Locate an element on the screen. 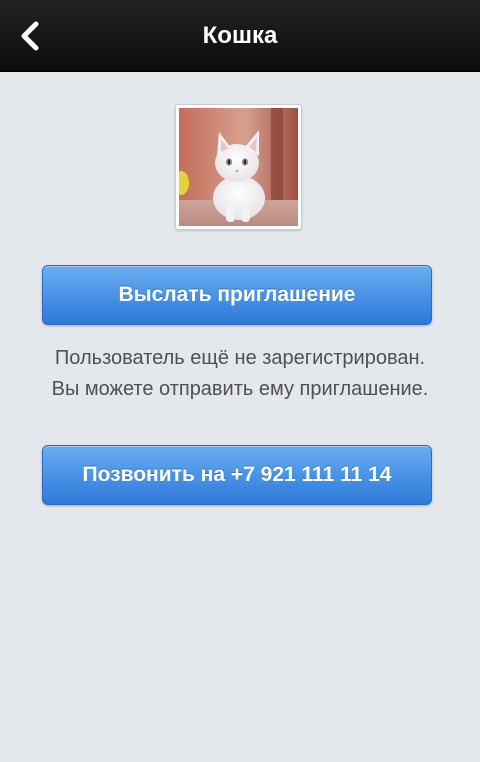  call-button: Позвонить на +7 921 111 11 14 is located at coordinates (237, 475).